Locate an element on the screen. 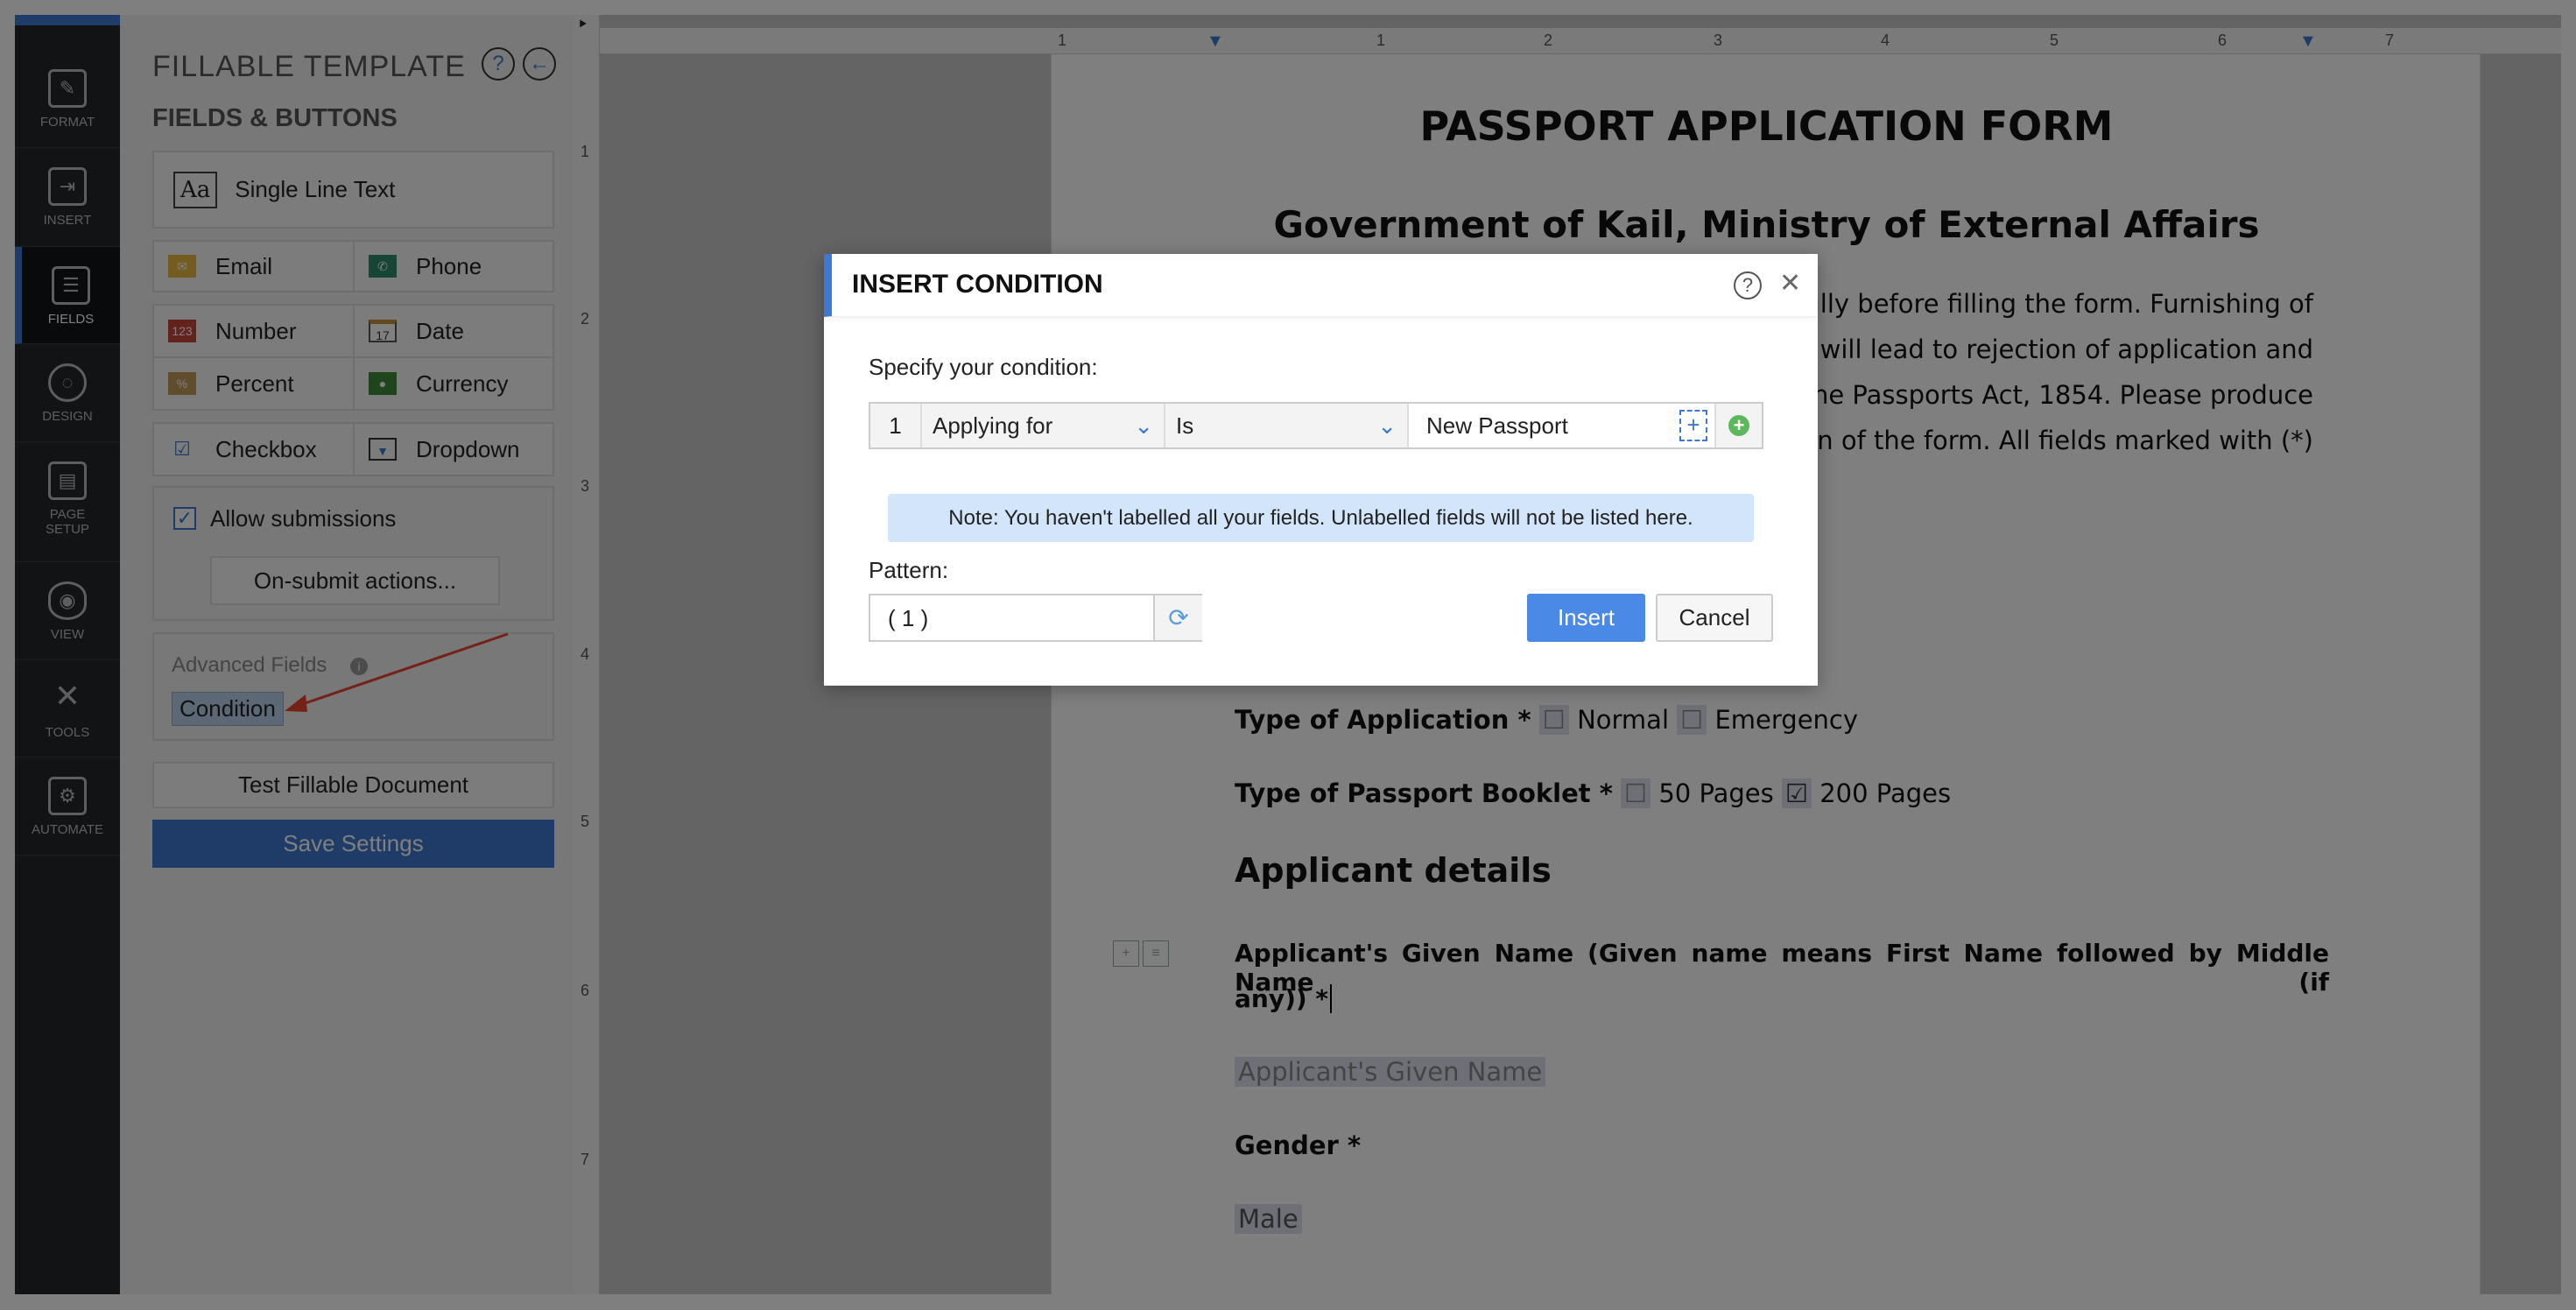 This screenshot has width=2576, height=1310. plus-circle-icon: + is located at coordinates (1738, 425).